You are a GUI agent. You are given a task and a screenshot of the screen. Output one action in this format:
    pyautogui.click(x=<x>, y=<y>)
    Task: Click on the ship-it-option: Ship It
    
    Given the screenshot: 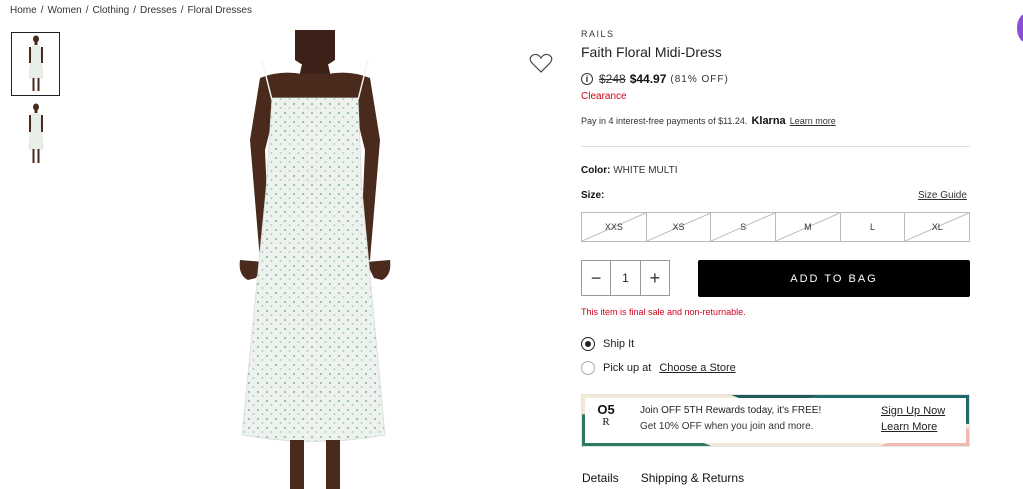 What is the action you would take?
    pyautogui.click(x=607, y=344)
    